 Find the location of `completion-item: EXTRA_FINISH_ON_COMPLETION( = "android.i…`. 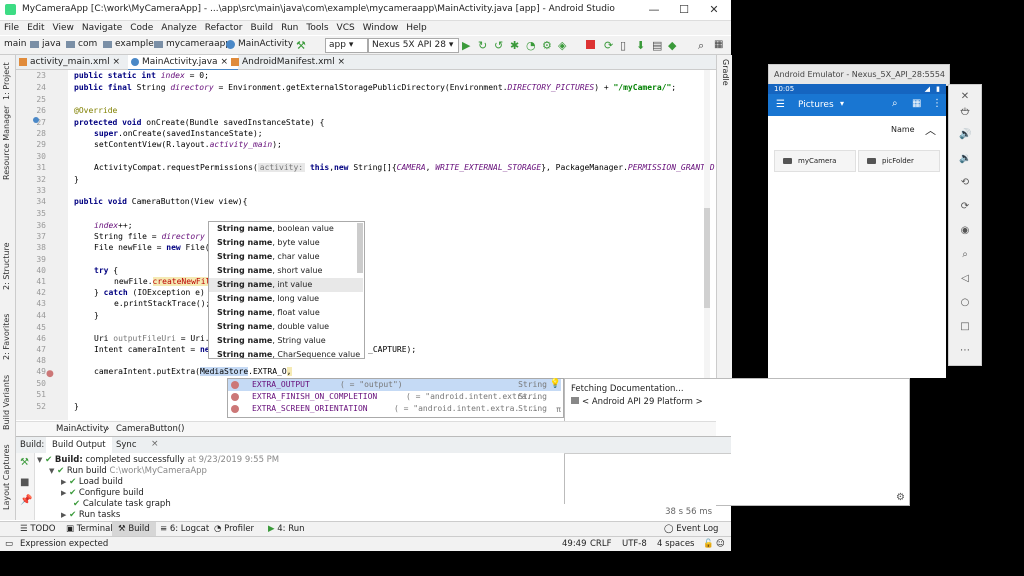

completion-item: EXTRA_FINISH_ON_COMPLETION( = "android.i… is located at coordinates (394, 397).